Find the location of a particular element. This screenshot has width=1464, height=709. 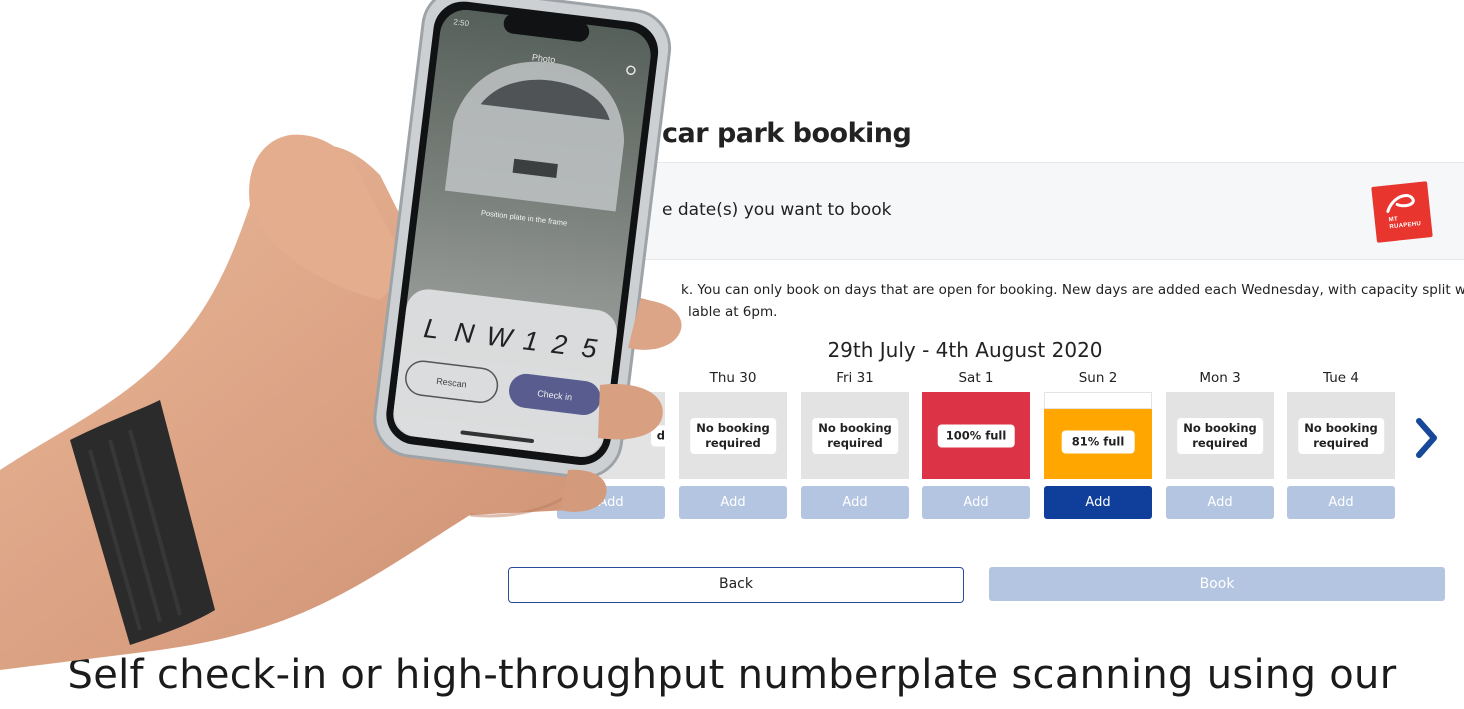

day-column: Thu 30 No booking required Add is located at coordinates (733, 444).